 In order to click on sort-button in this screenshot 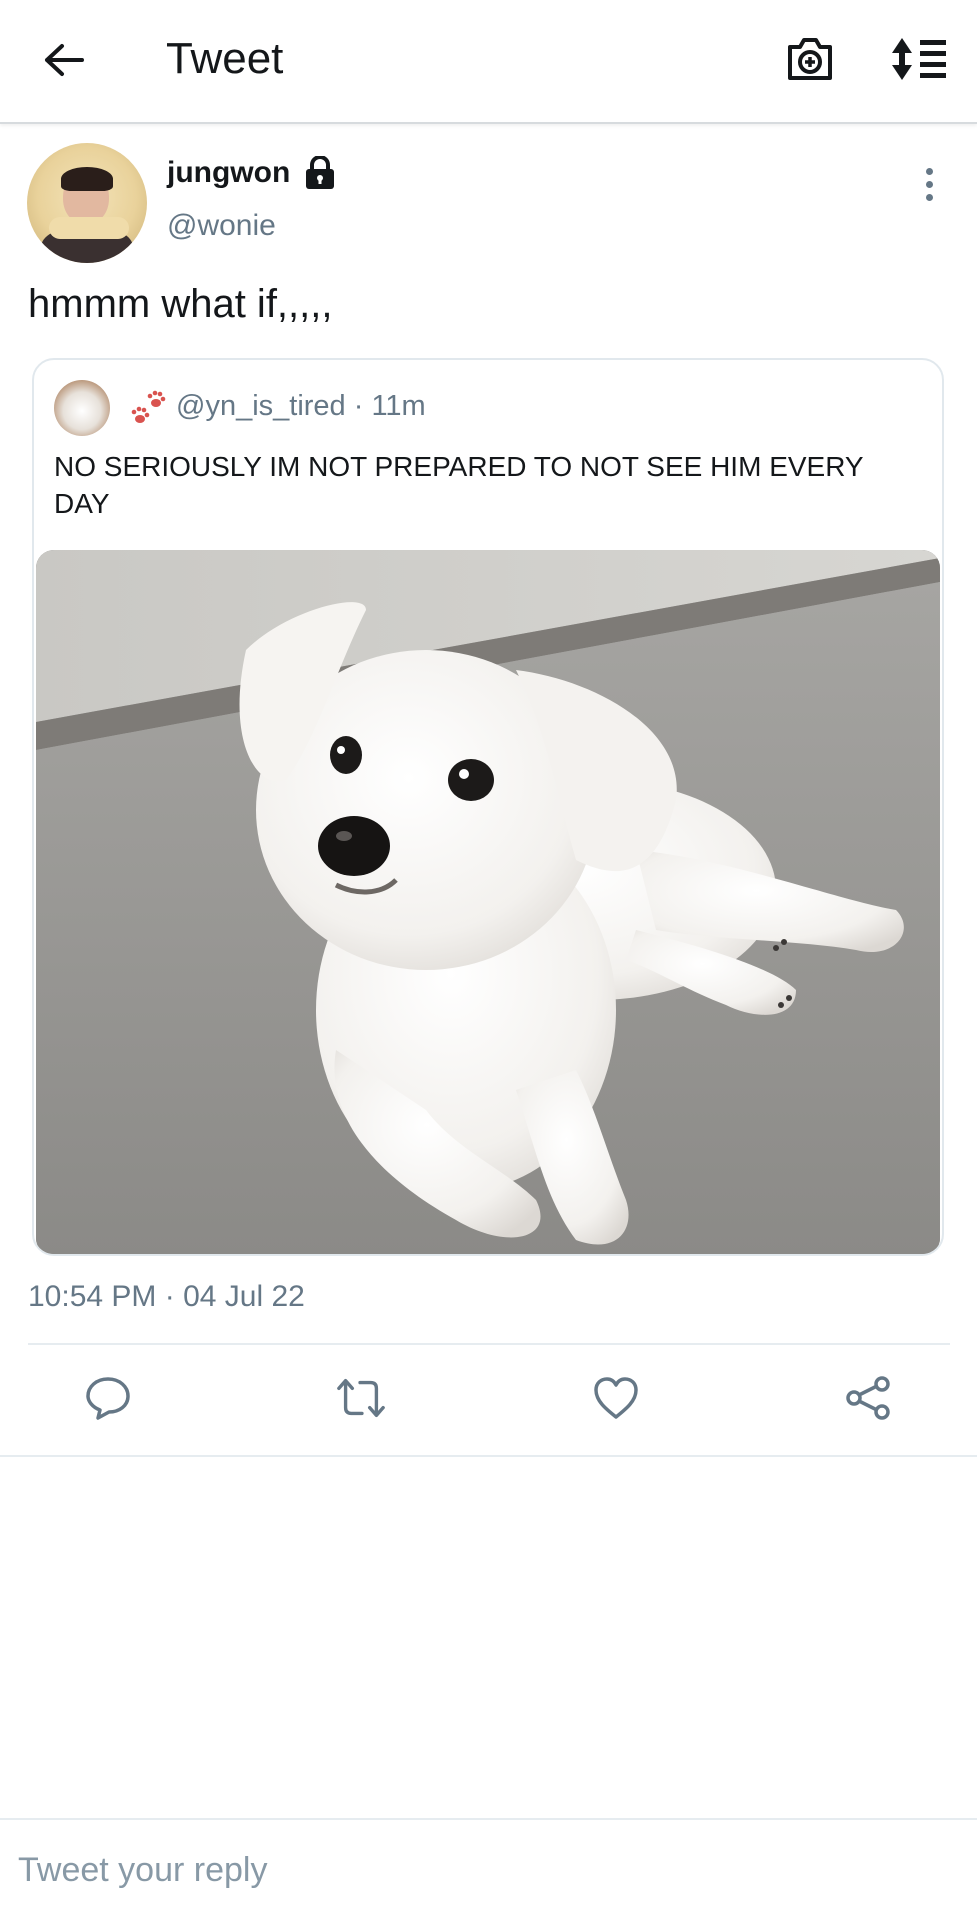, I will do `click(920, 59)`.